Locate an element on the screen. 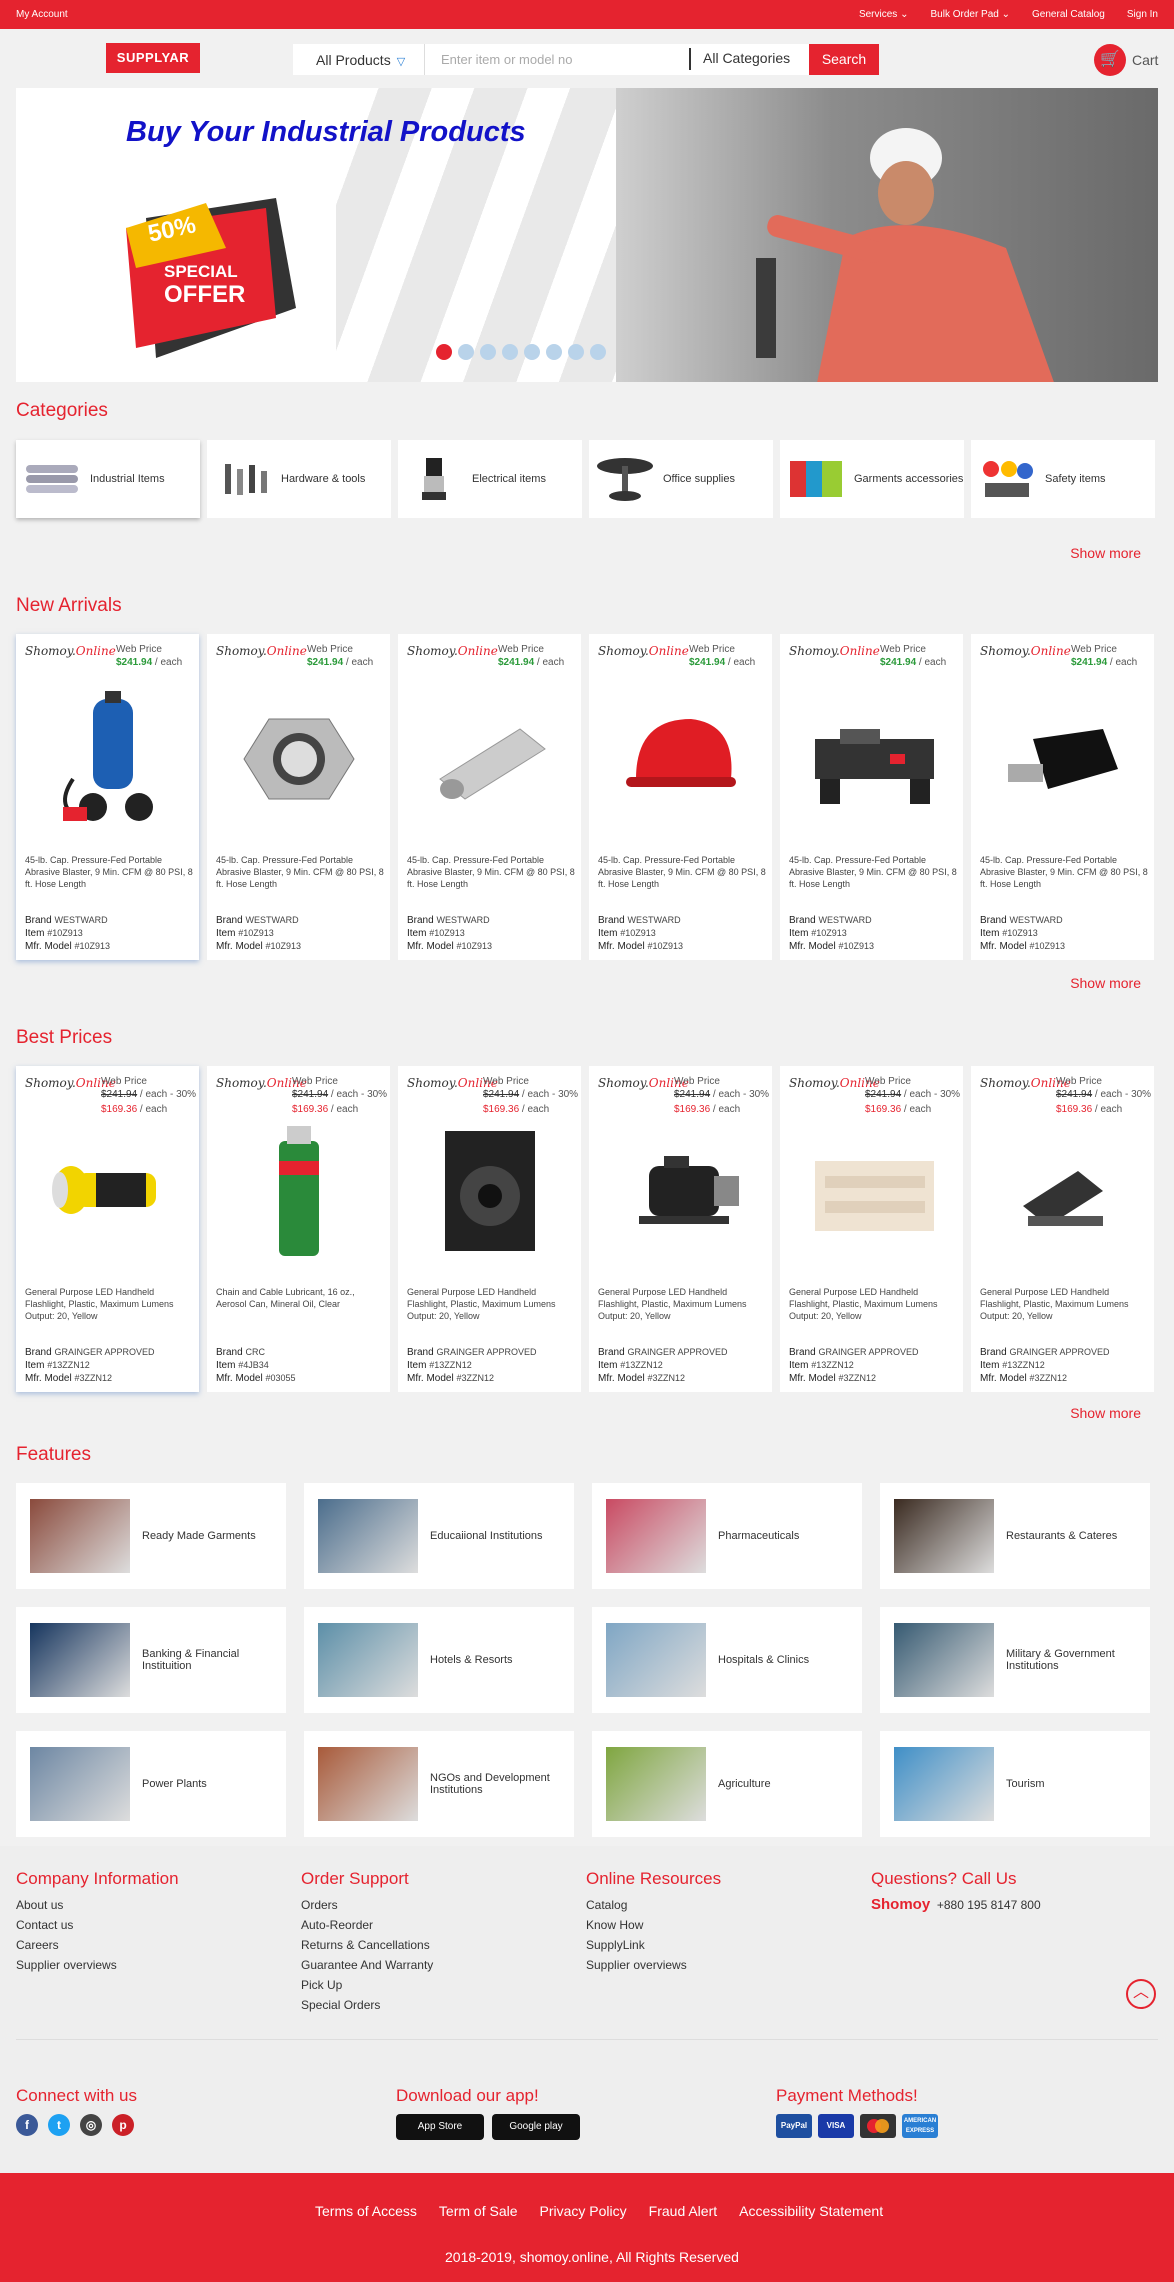 The height and width of the screenshot is (2282, 1174). footer-link: Careers is located at coordinates (97, 1945).